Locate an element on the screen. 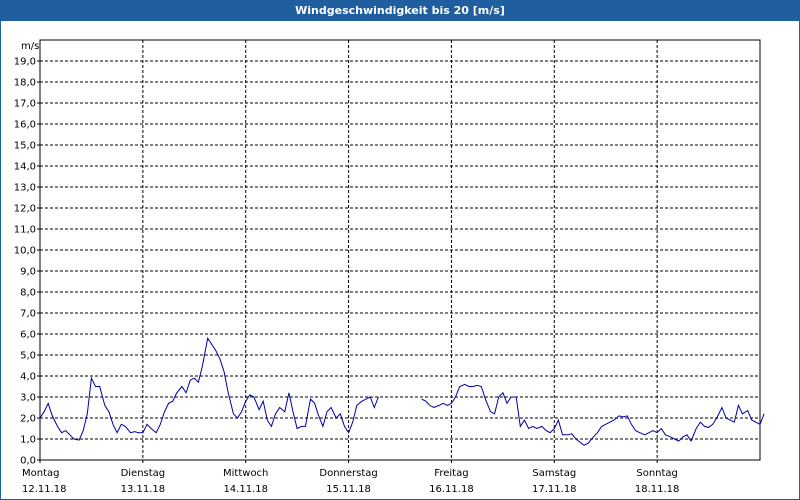 The image size is (800, 500). y-tick-label: 16,0 is located at coordinates (25, 125).